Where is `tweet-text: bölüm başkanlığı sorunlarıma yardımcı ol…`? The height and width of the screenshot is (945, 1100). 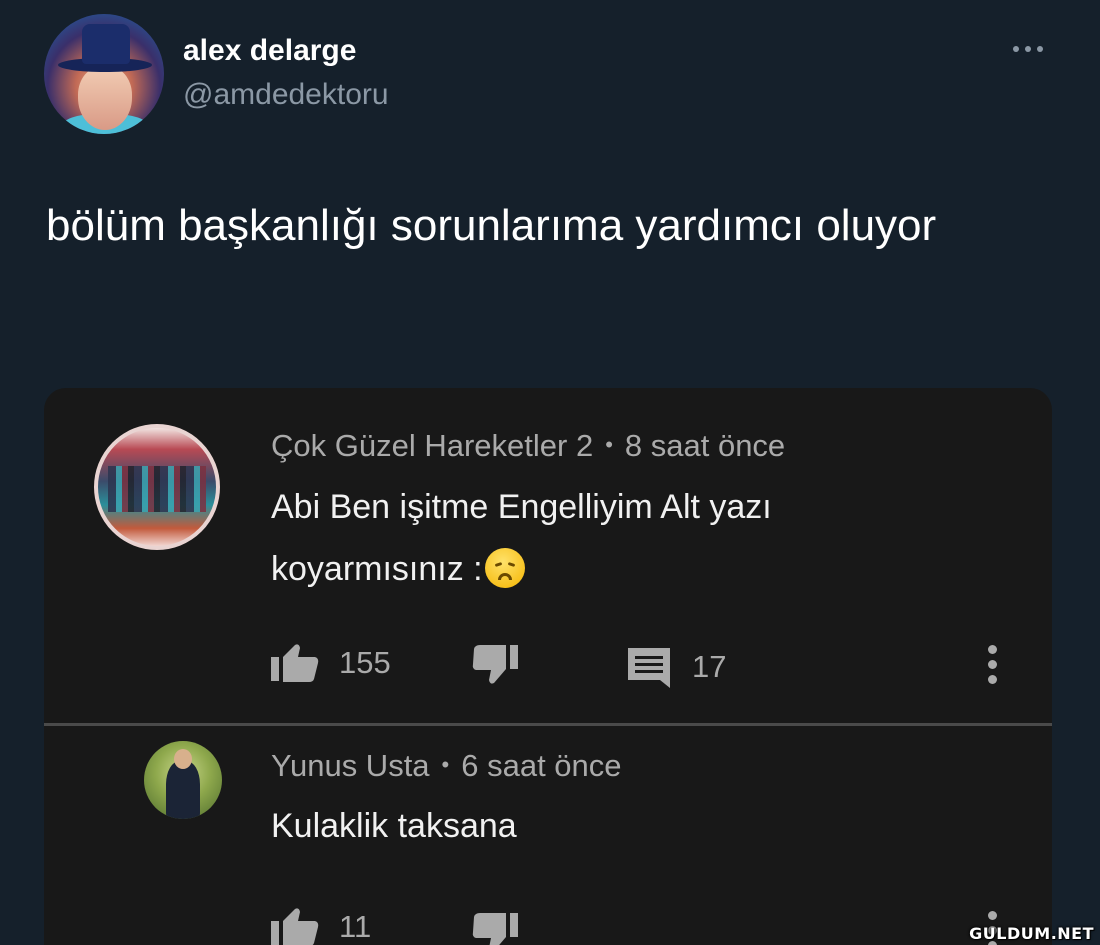 tweet-text: bölüm başkanlığı sorunlarıma yardımcı ol… is located at coordinates (491, 225).